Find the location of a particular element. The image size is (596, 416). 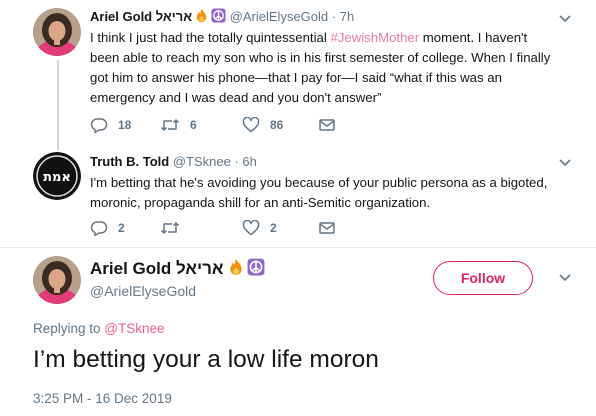

like-button: 2 is located at coordinates (259, 228).